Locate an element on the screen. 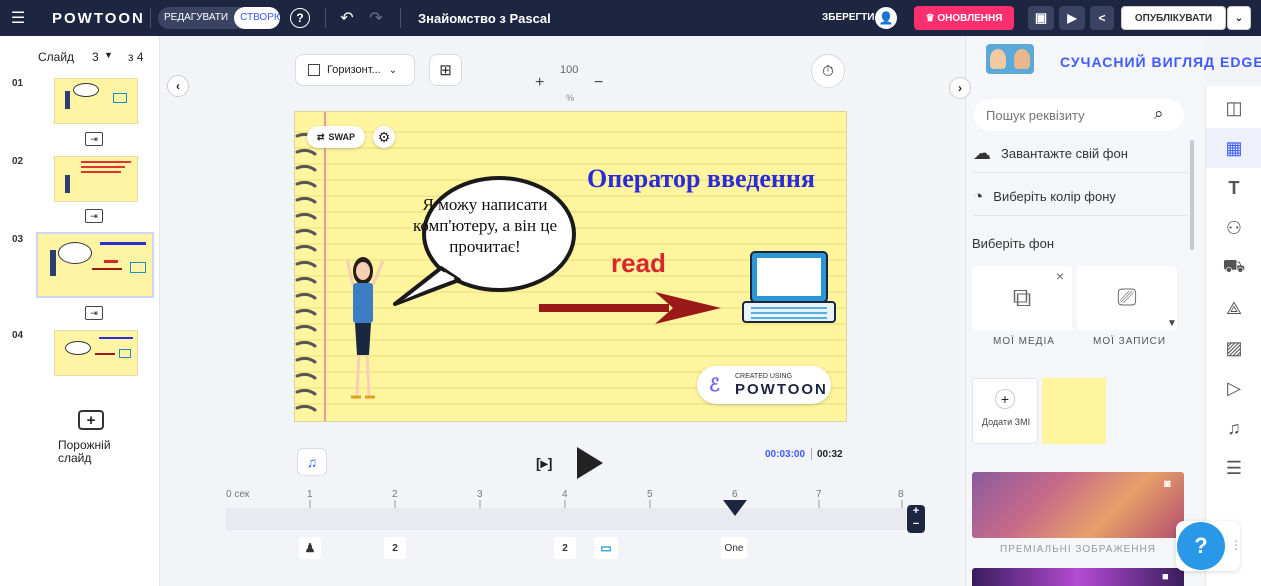  search-input is located at coordinates (1066, 115).